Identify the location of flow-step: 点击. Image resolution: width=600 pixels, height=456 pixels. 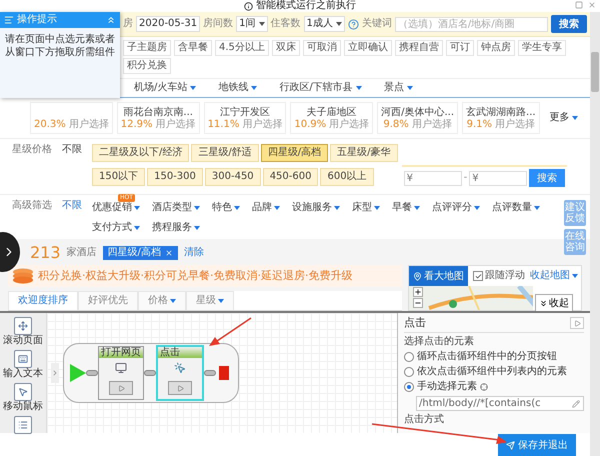
(180, 373).